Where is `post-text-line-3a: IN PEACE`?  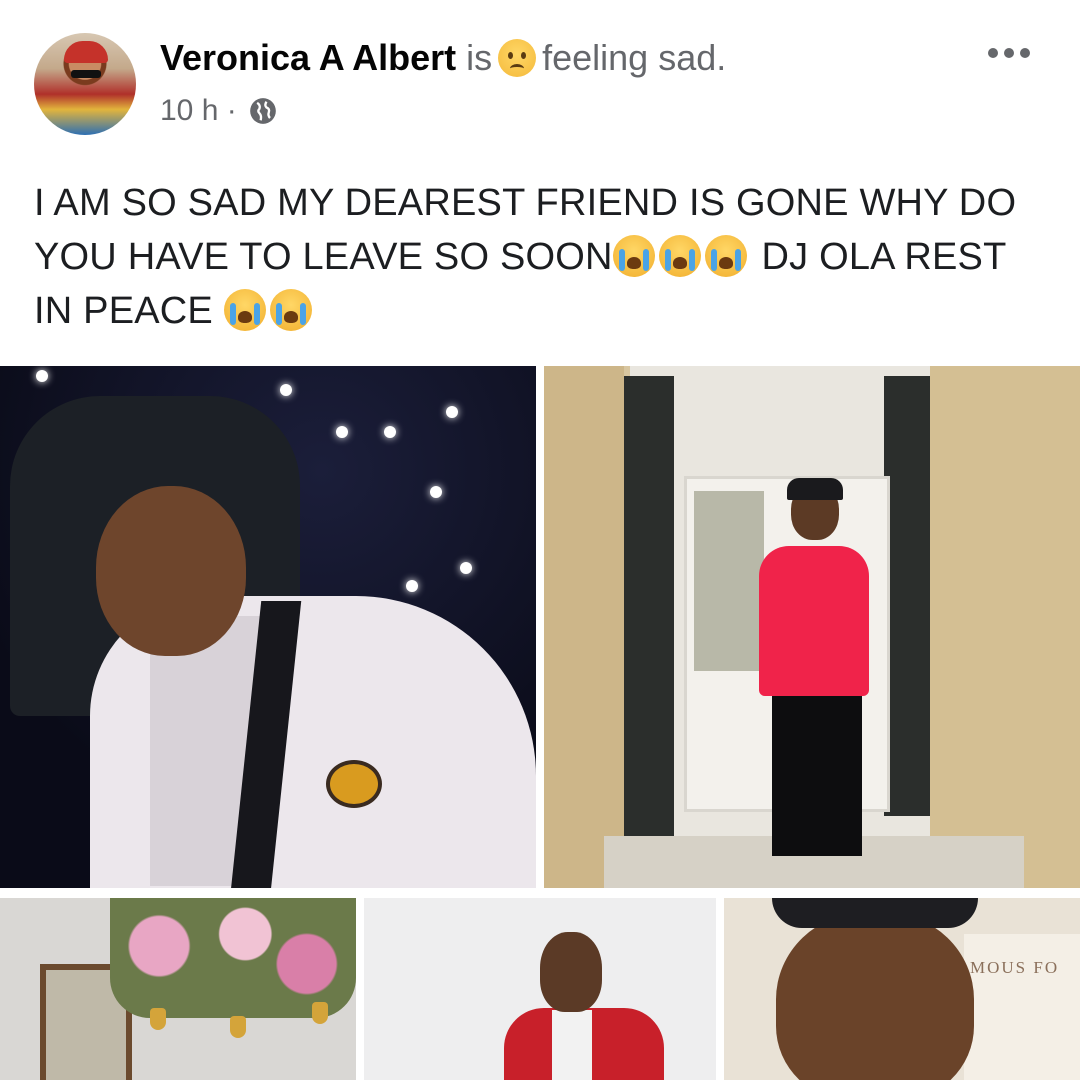
post-text-line-3a: IN PEACE is located at coordinates (123, 311).